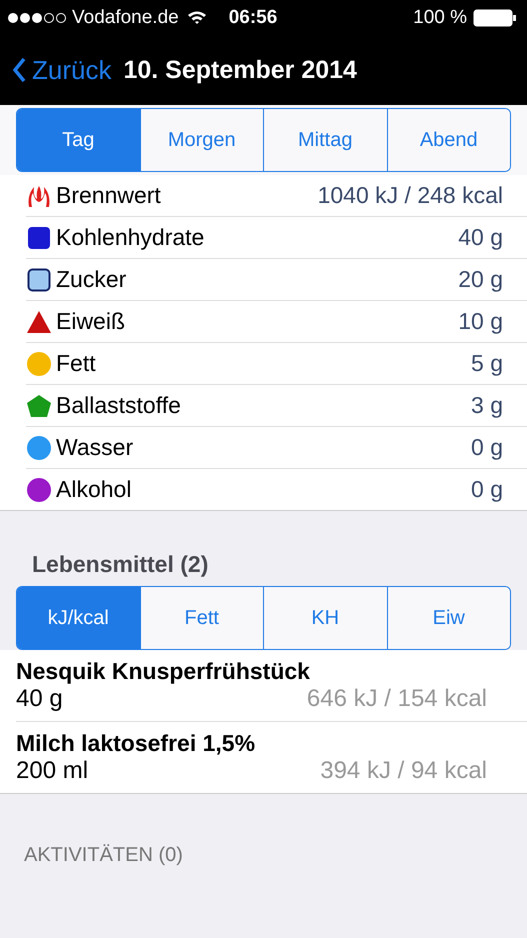 The height and width of the screenshot is (938, 527). I want to click on clock-time: 06:56, so click(253, 17).